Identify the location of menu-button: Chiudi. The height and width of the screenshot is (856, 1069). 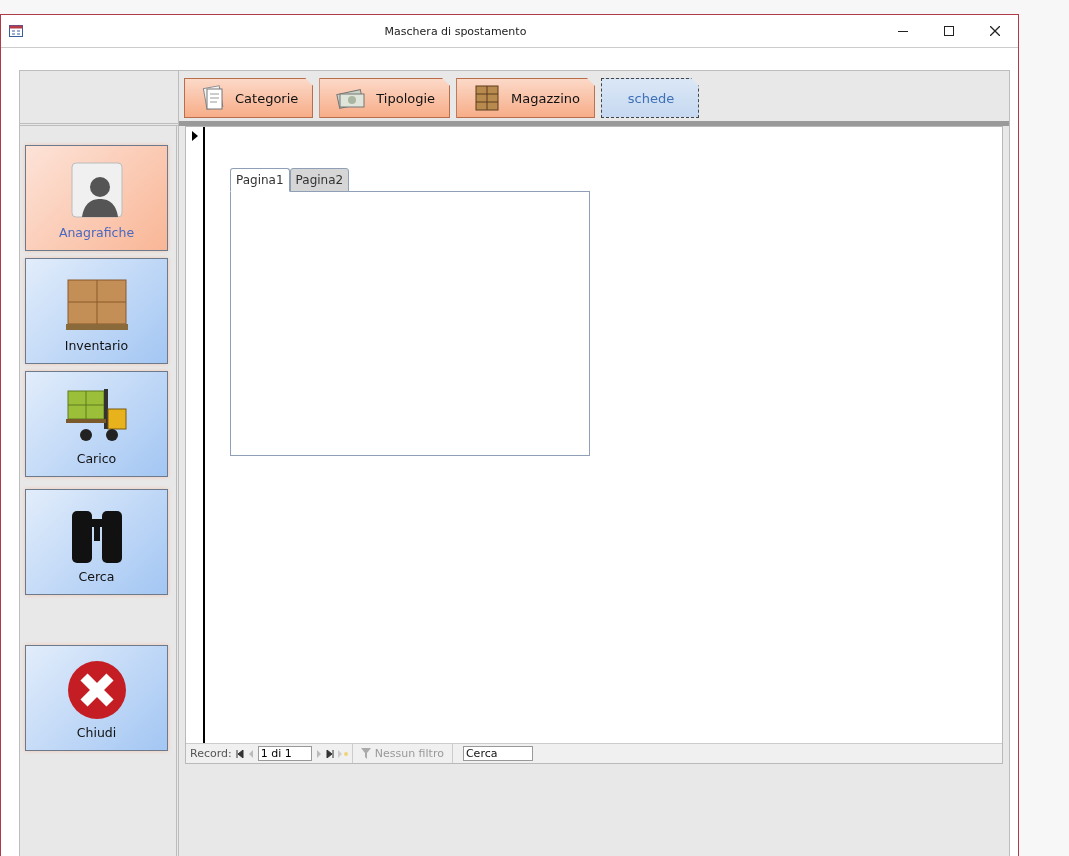
(96, 698).